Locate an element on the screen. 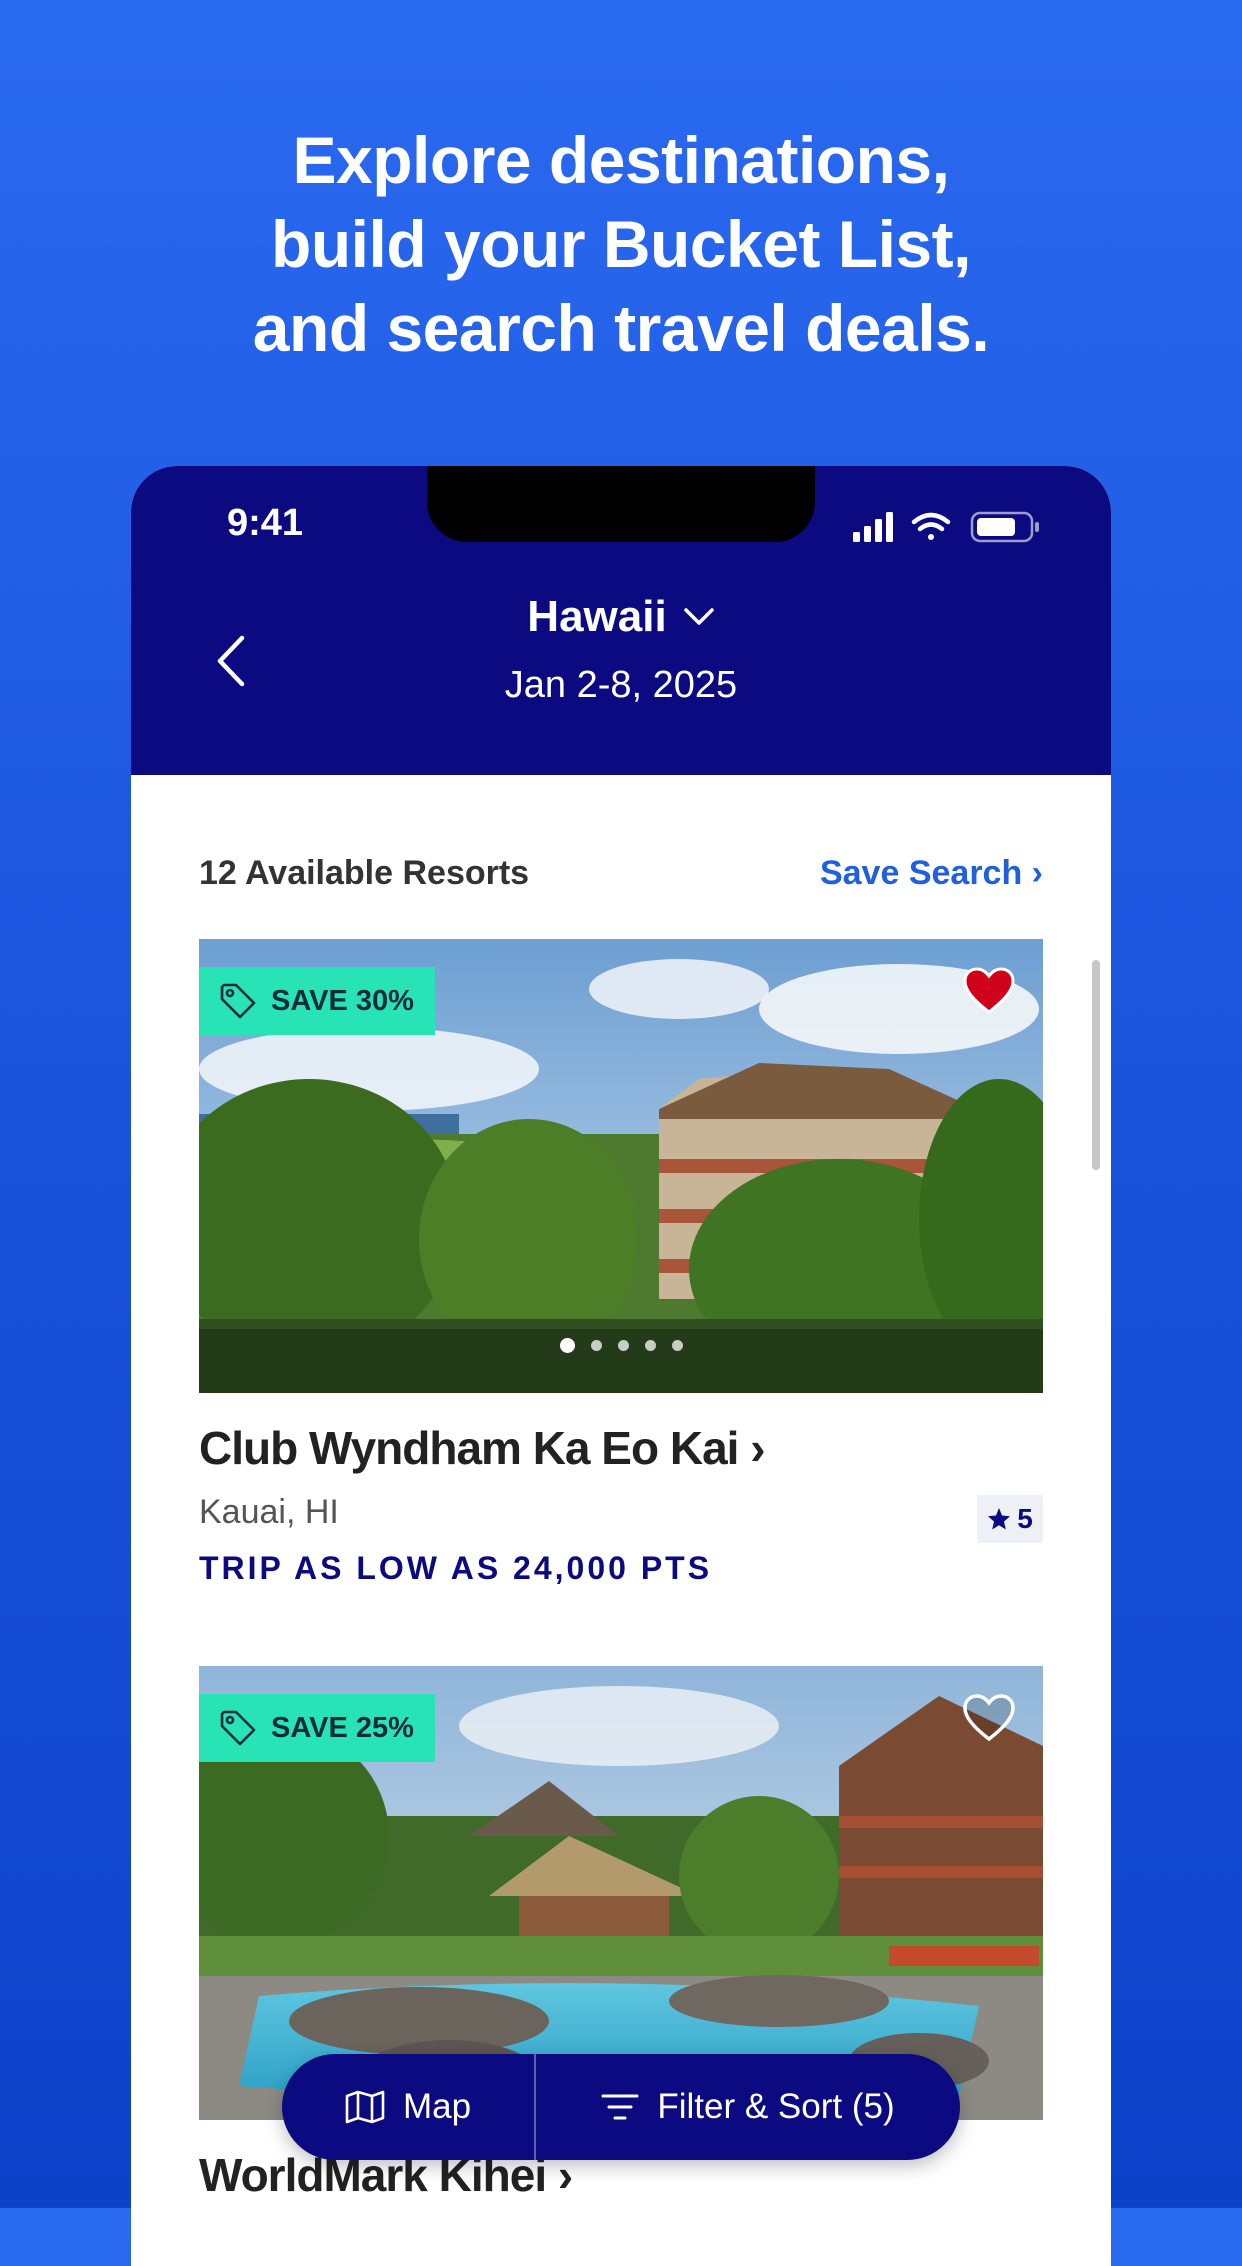 This screenshot has height=2266, width=1242. travel-dates: Jan 2-8, 2025 is located at coordinates (621, 685).